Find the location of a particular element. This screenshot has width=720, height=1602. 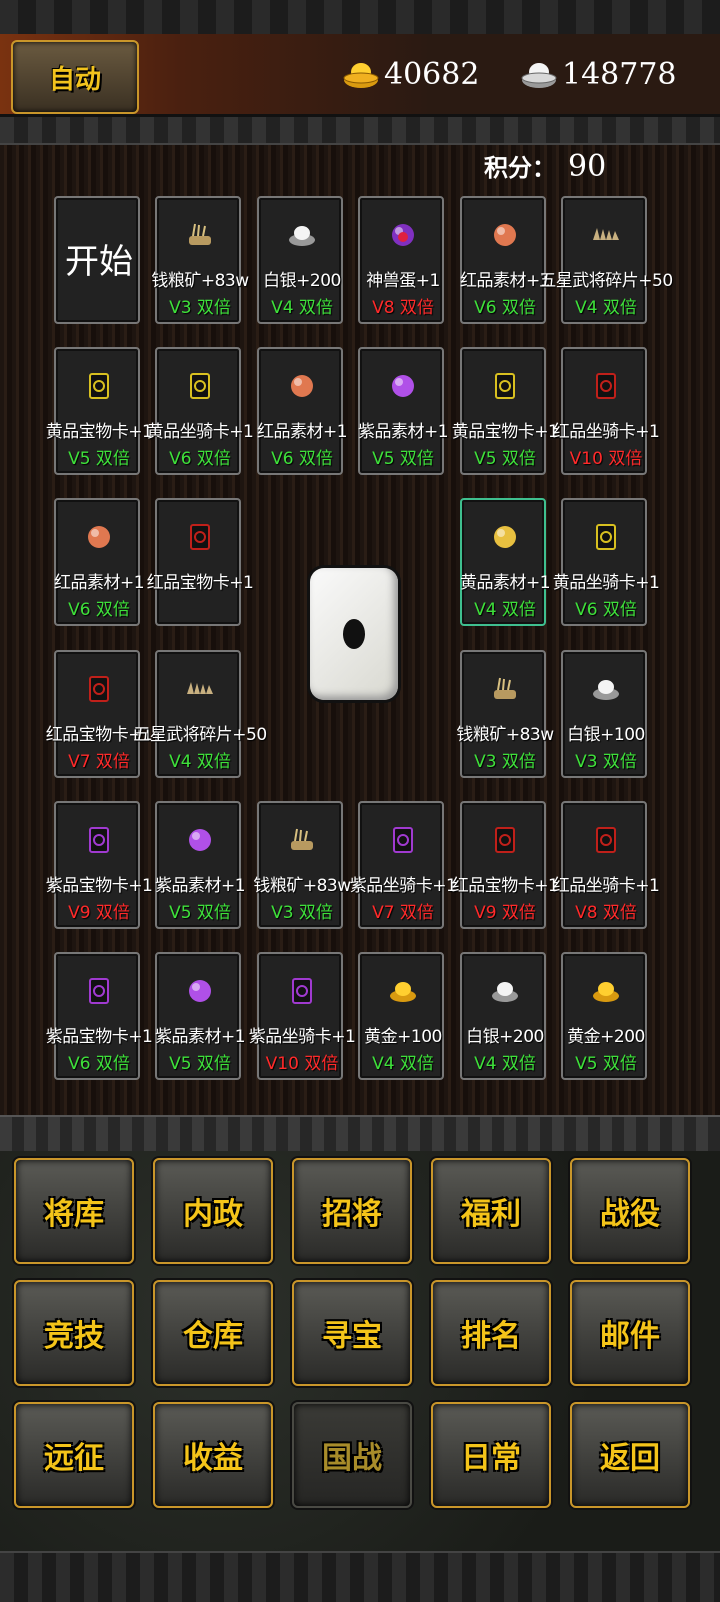

yellow-treasure-card-icon is located at coordinates (505, 386).